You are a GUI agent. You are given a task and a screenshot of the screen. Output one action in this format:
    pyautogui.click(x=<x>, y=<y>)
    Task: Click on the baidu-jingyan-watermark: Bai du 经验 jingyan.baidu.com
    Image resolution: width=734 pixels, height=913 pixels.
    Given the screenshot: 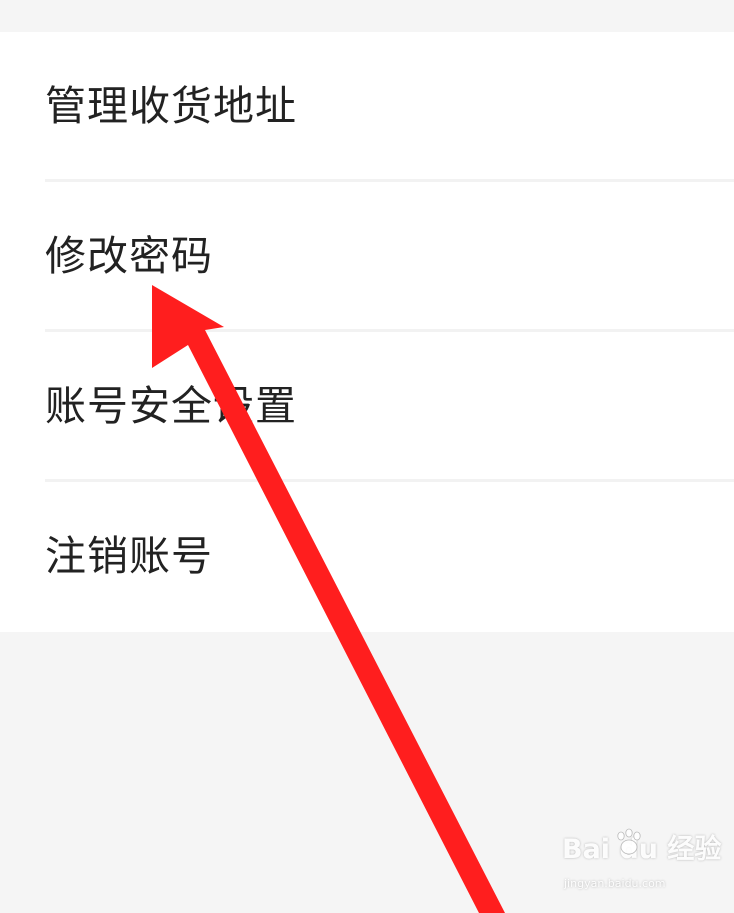 What is the action you would take?
    pyautogui.click(x=641, y=862)
    